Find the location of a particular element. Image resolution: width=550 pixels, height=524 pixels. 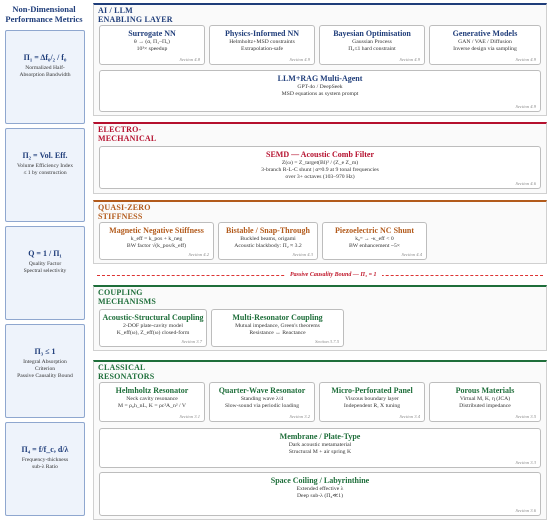

card-title: Generative Models is located at coordinates (485, 33).